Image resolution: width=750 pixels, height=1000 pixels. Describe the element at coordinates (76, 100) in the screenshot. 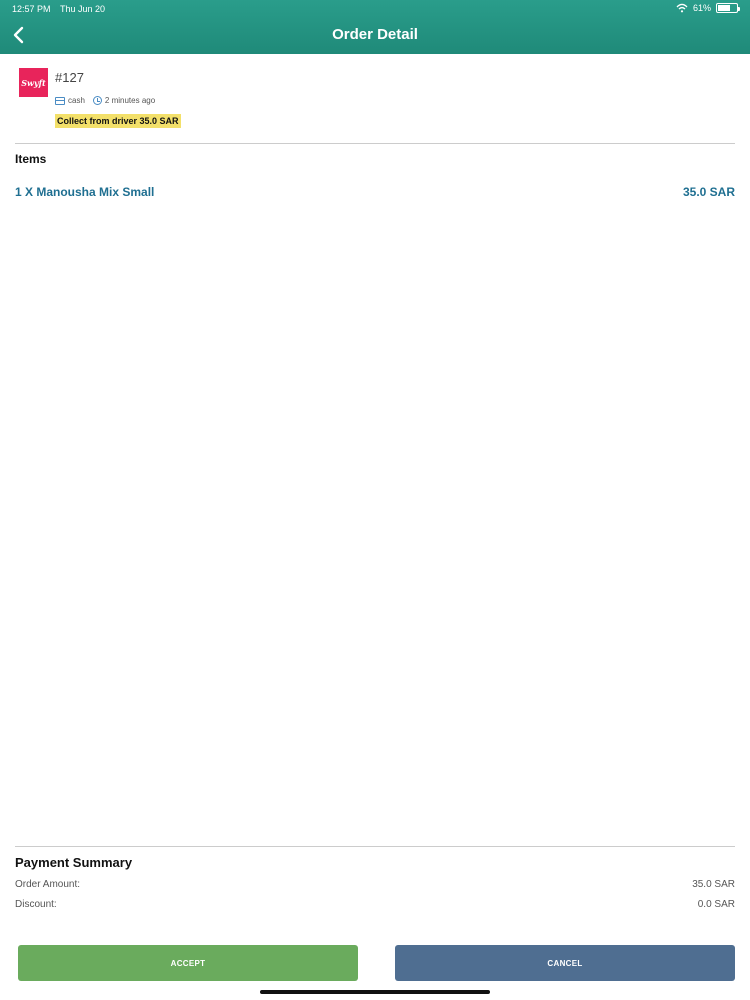

I see `payment-method: cash` at that location.